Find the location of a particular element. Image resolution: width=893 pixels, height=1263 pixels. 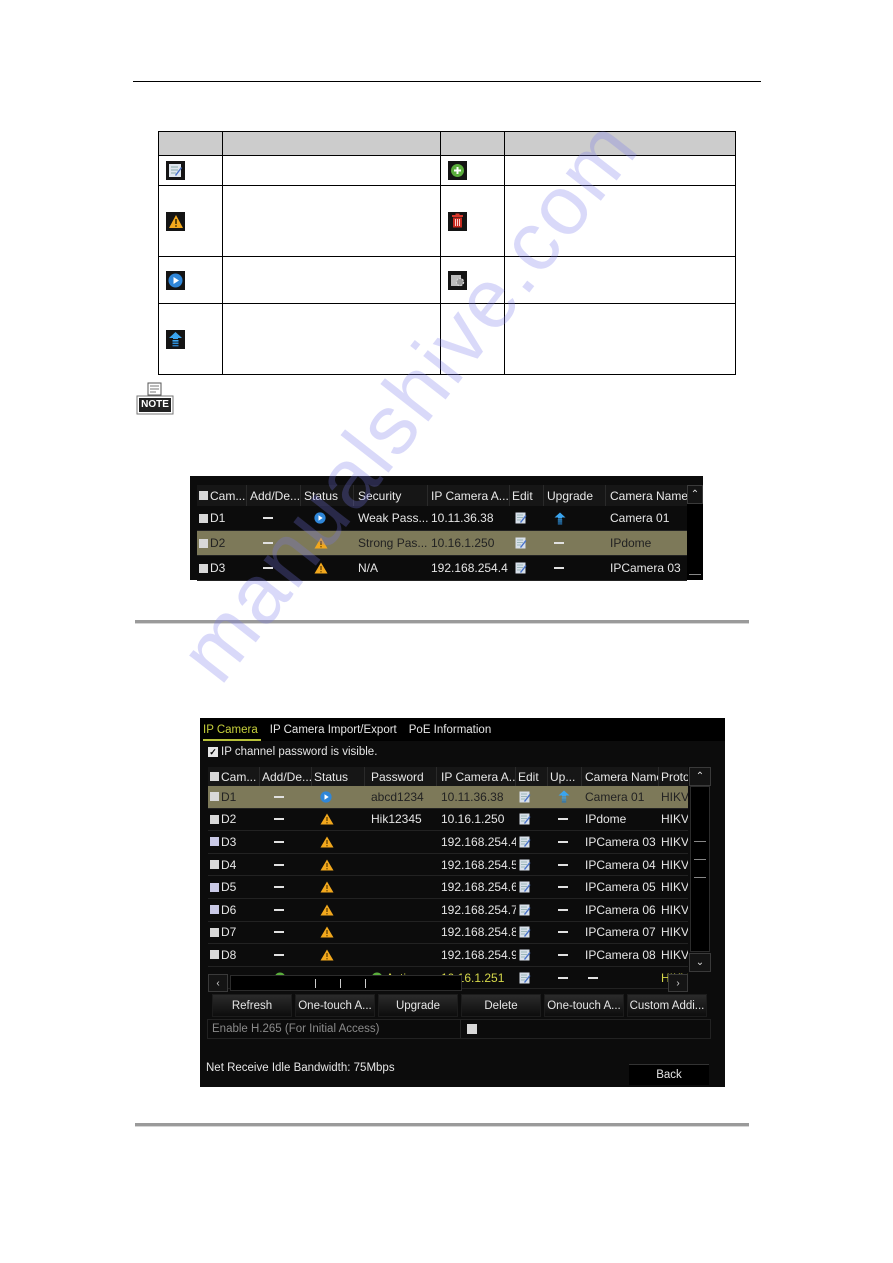

table-row: D1 abcd1234 10.11.36.38 Camera 01 HIKV is located at coordinates (448, 797).